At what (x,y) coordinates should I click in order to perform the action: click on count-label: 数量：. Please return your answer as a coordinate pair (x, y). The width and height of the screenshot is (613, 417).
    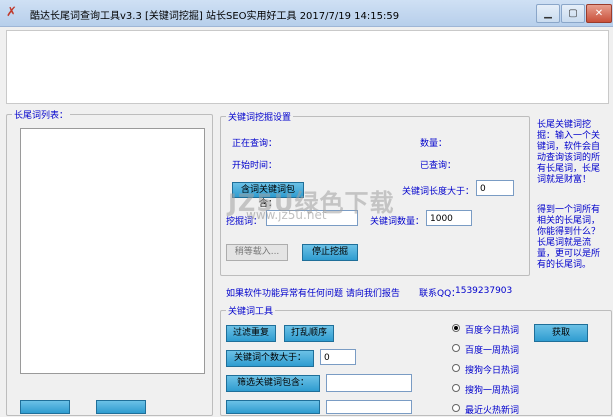
    Looking at the image, I should click on (434, 144).